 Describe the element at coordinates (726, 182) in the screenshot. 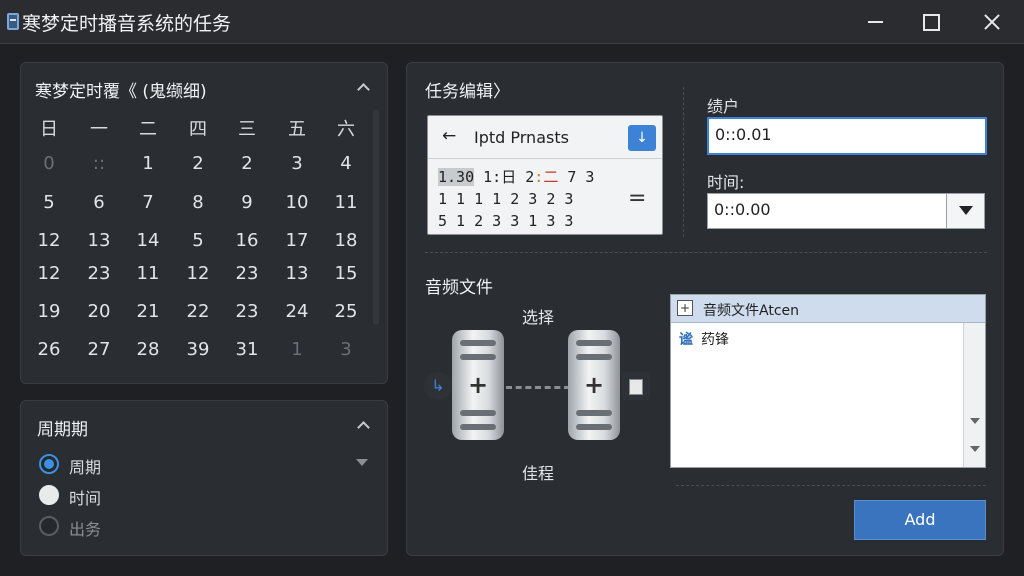

I see `time-label: 时间:` at that location.